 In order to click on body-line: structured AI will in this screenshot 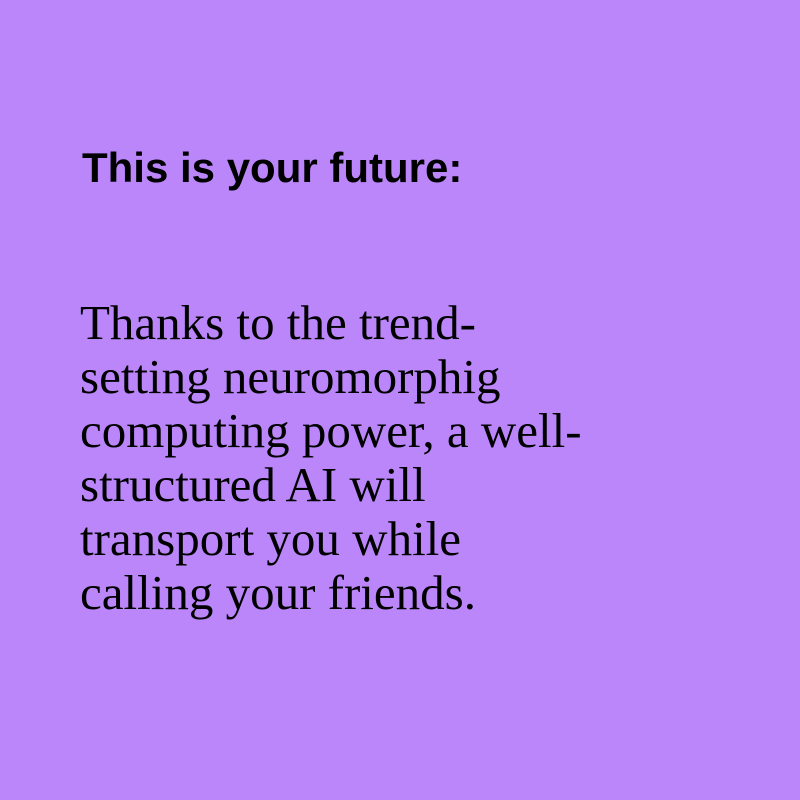, I will do `click(253, 484)`.